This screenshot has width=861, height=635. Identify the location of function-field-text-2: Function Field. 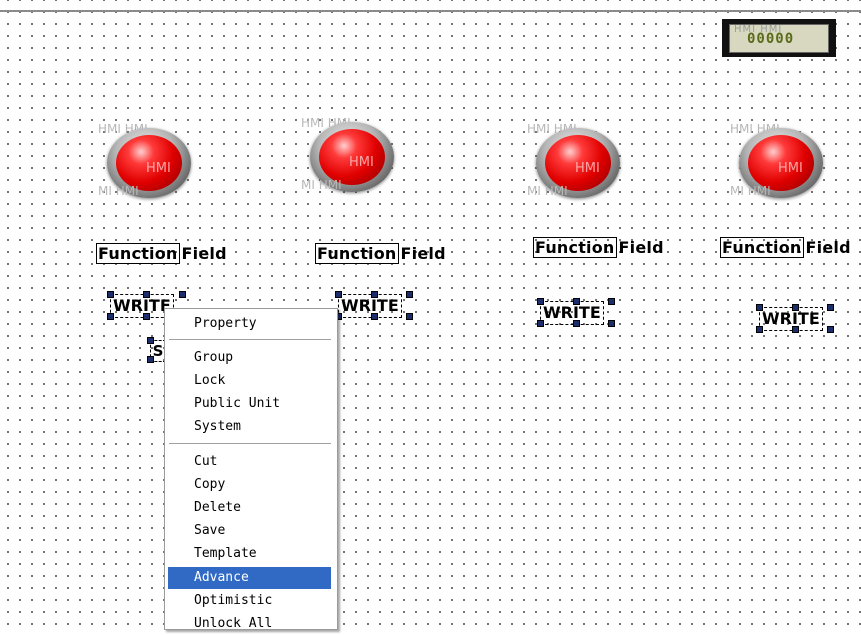
(380, 253).